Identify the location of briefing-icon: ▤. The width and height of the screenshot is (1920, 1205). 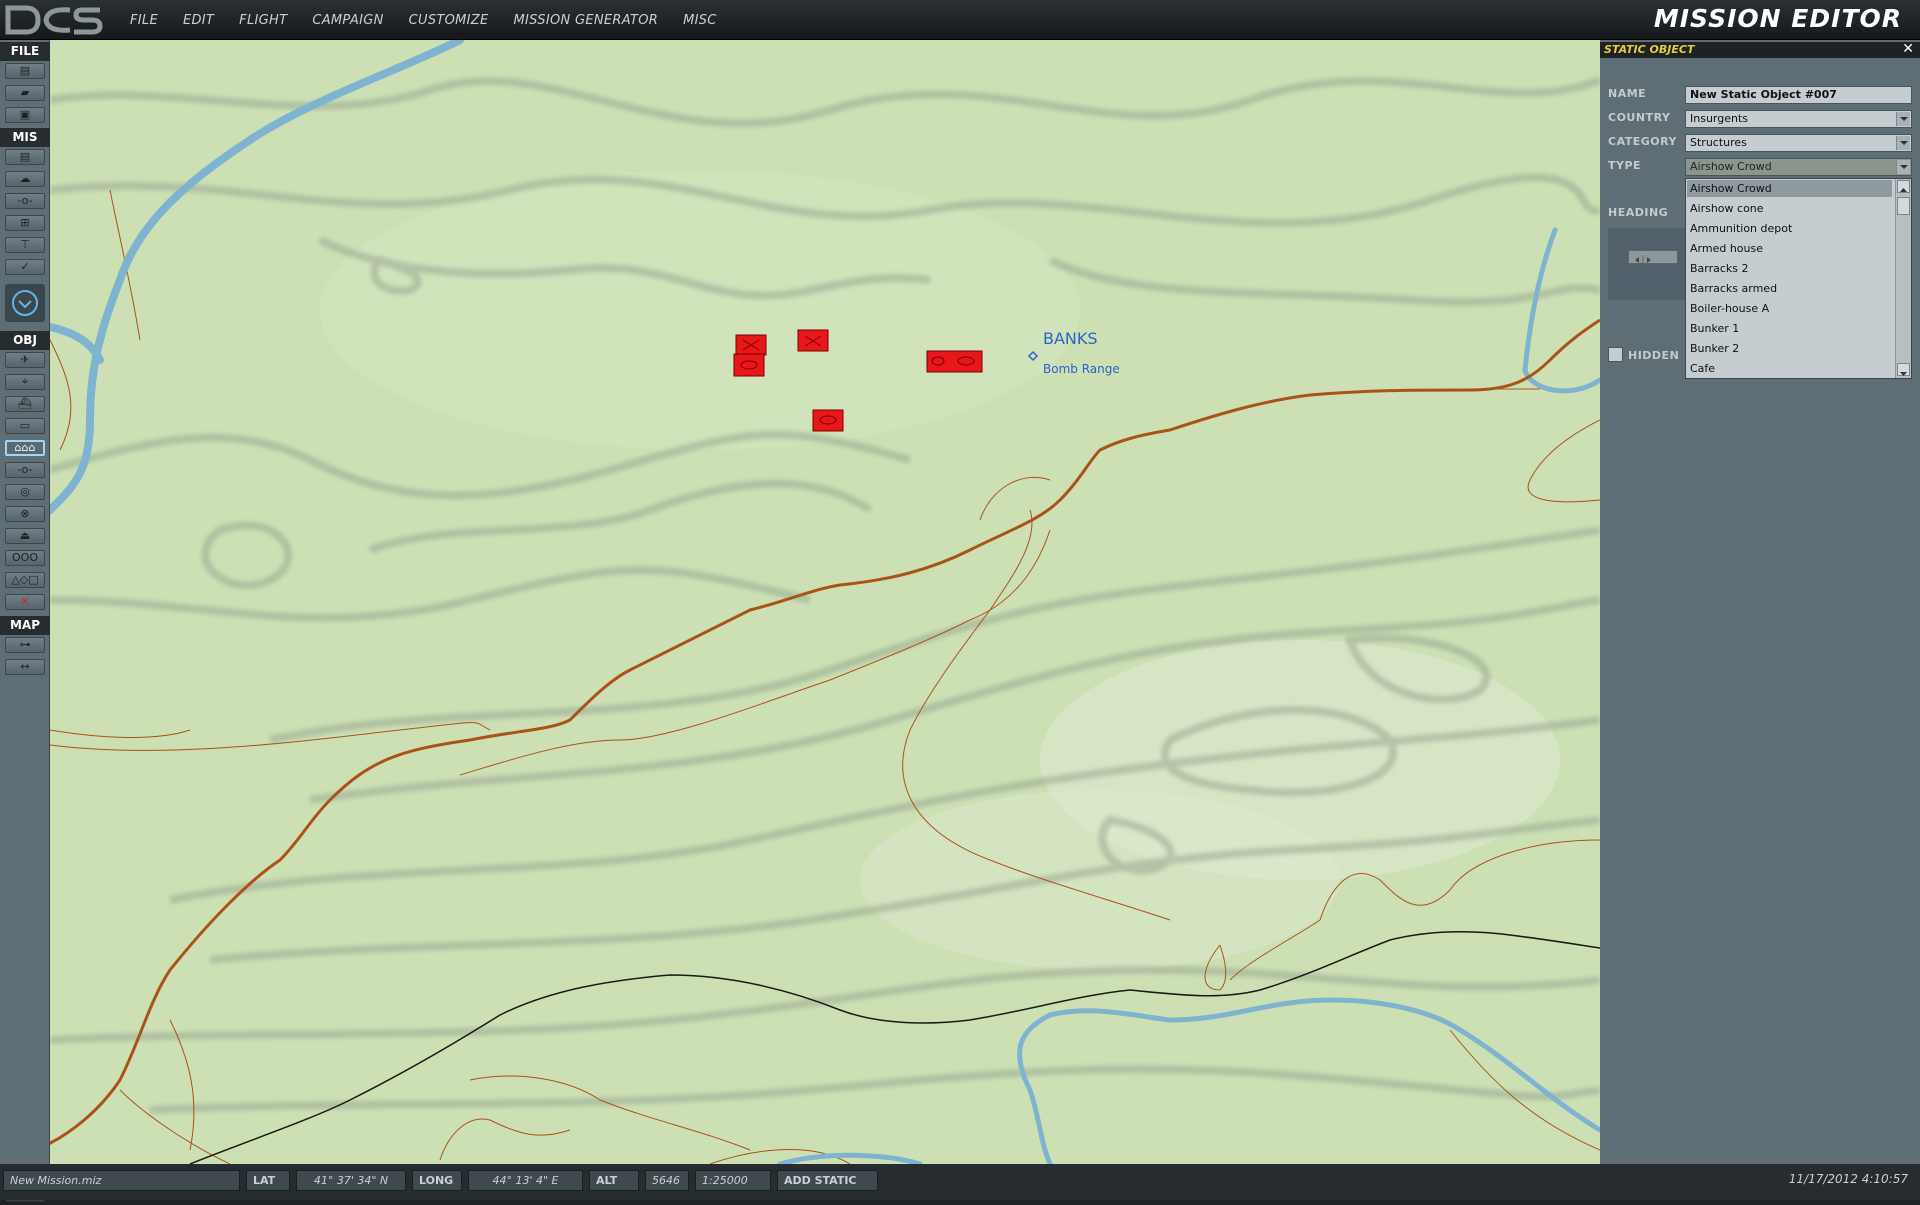
(25, 157).